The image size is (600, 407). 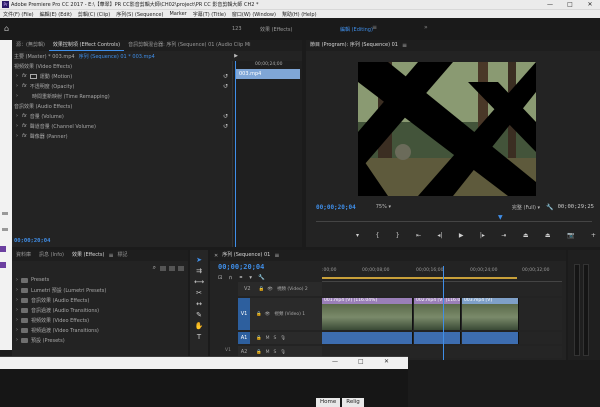 I want to click on video-clip: 002.mp4 [V] [116.04%], so click(x=437, y=314).